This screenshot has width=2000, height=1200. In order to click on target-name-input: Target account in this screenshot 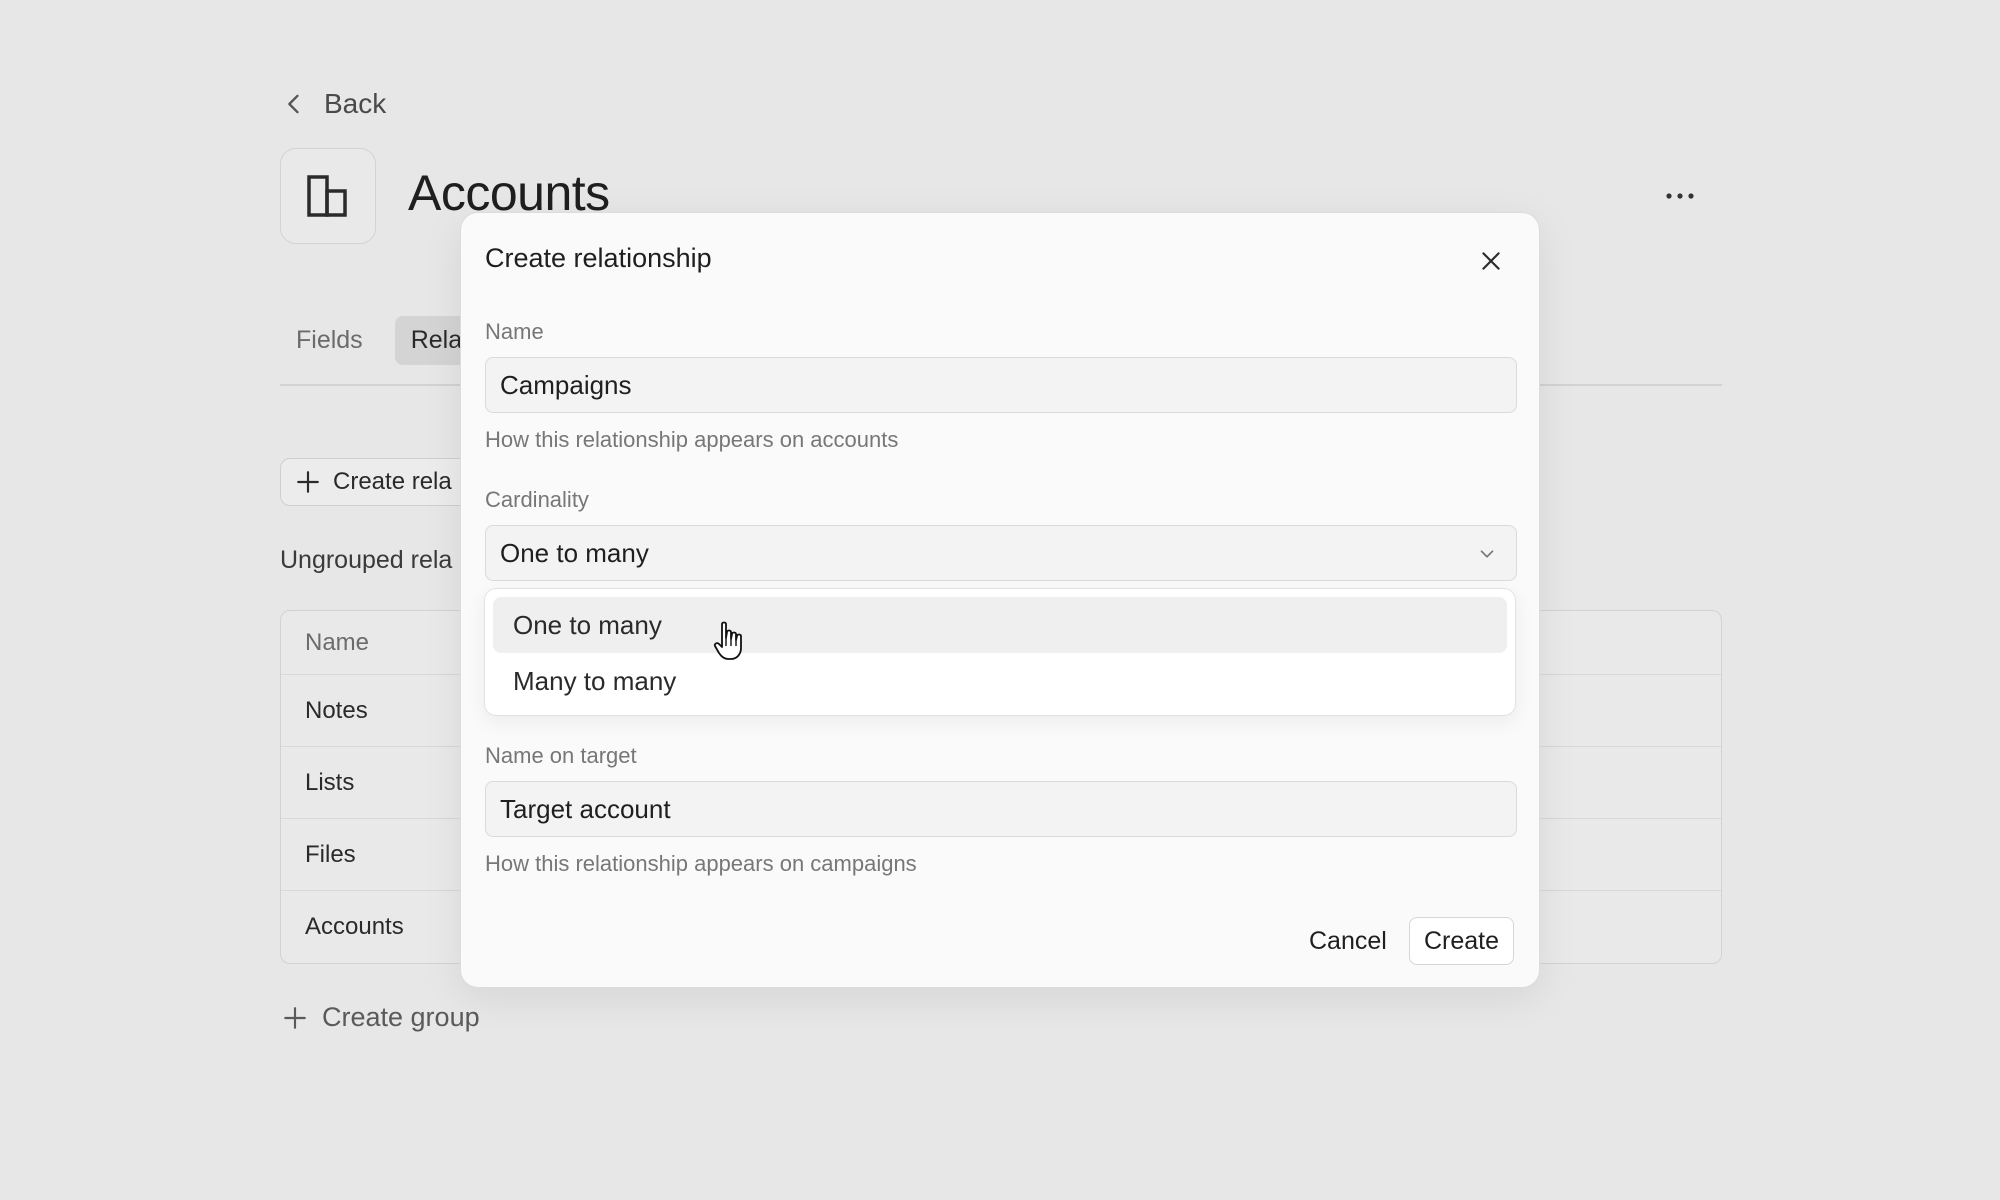, I will do `click(1001, 809)`.